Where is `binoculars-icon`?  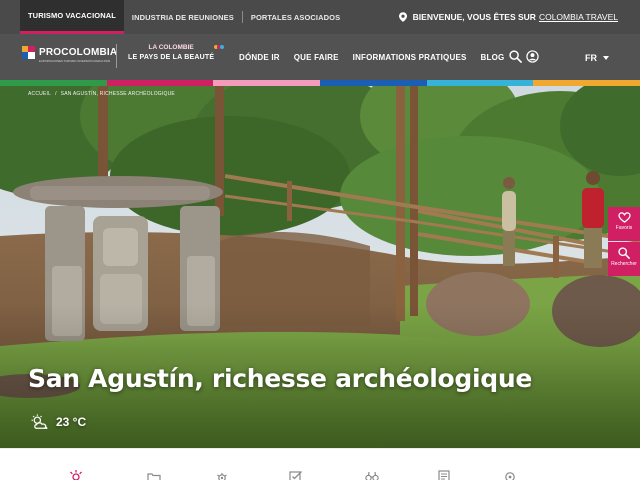 binoculars-icon is located at coordinates (372, 474).